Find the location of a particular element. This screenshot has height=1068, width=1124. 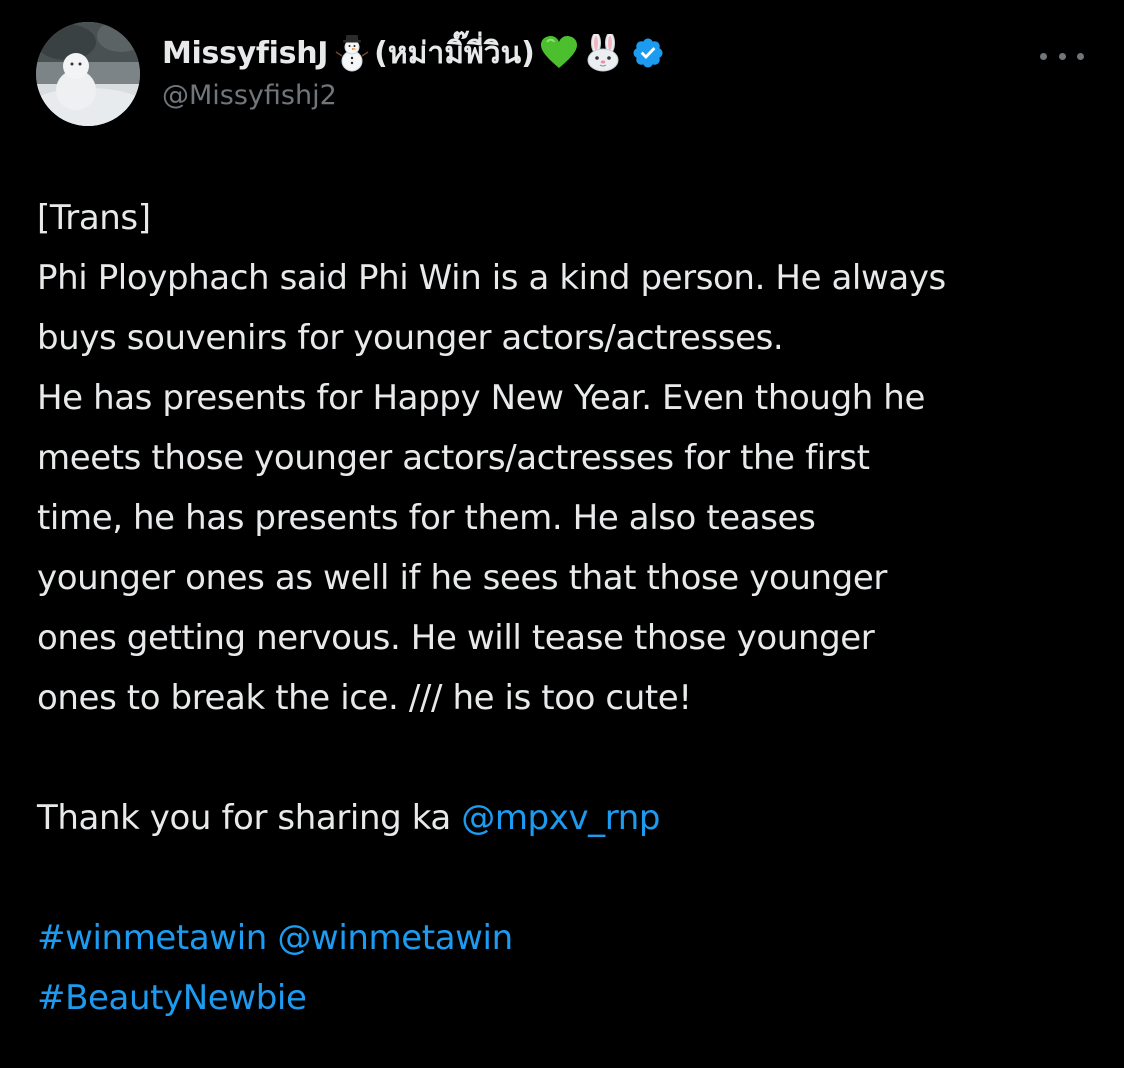

thanks-line: Thank you for sharing ka @mpxv_rnp is located at coordinates (567, 818).